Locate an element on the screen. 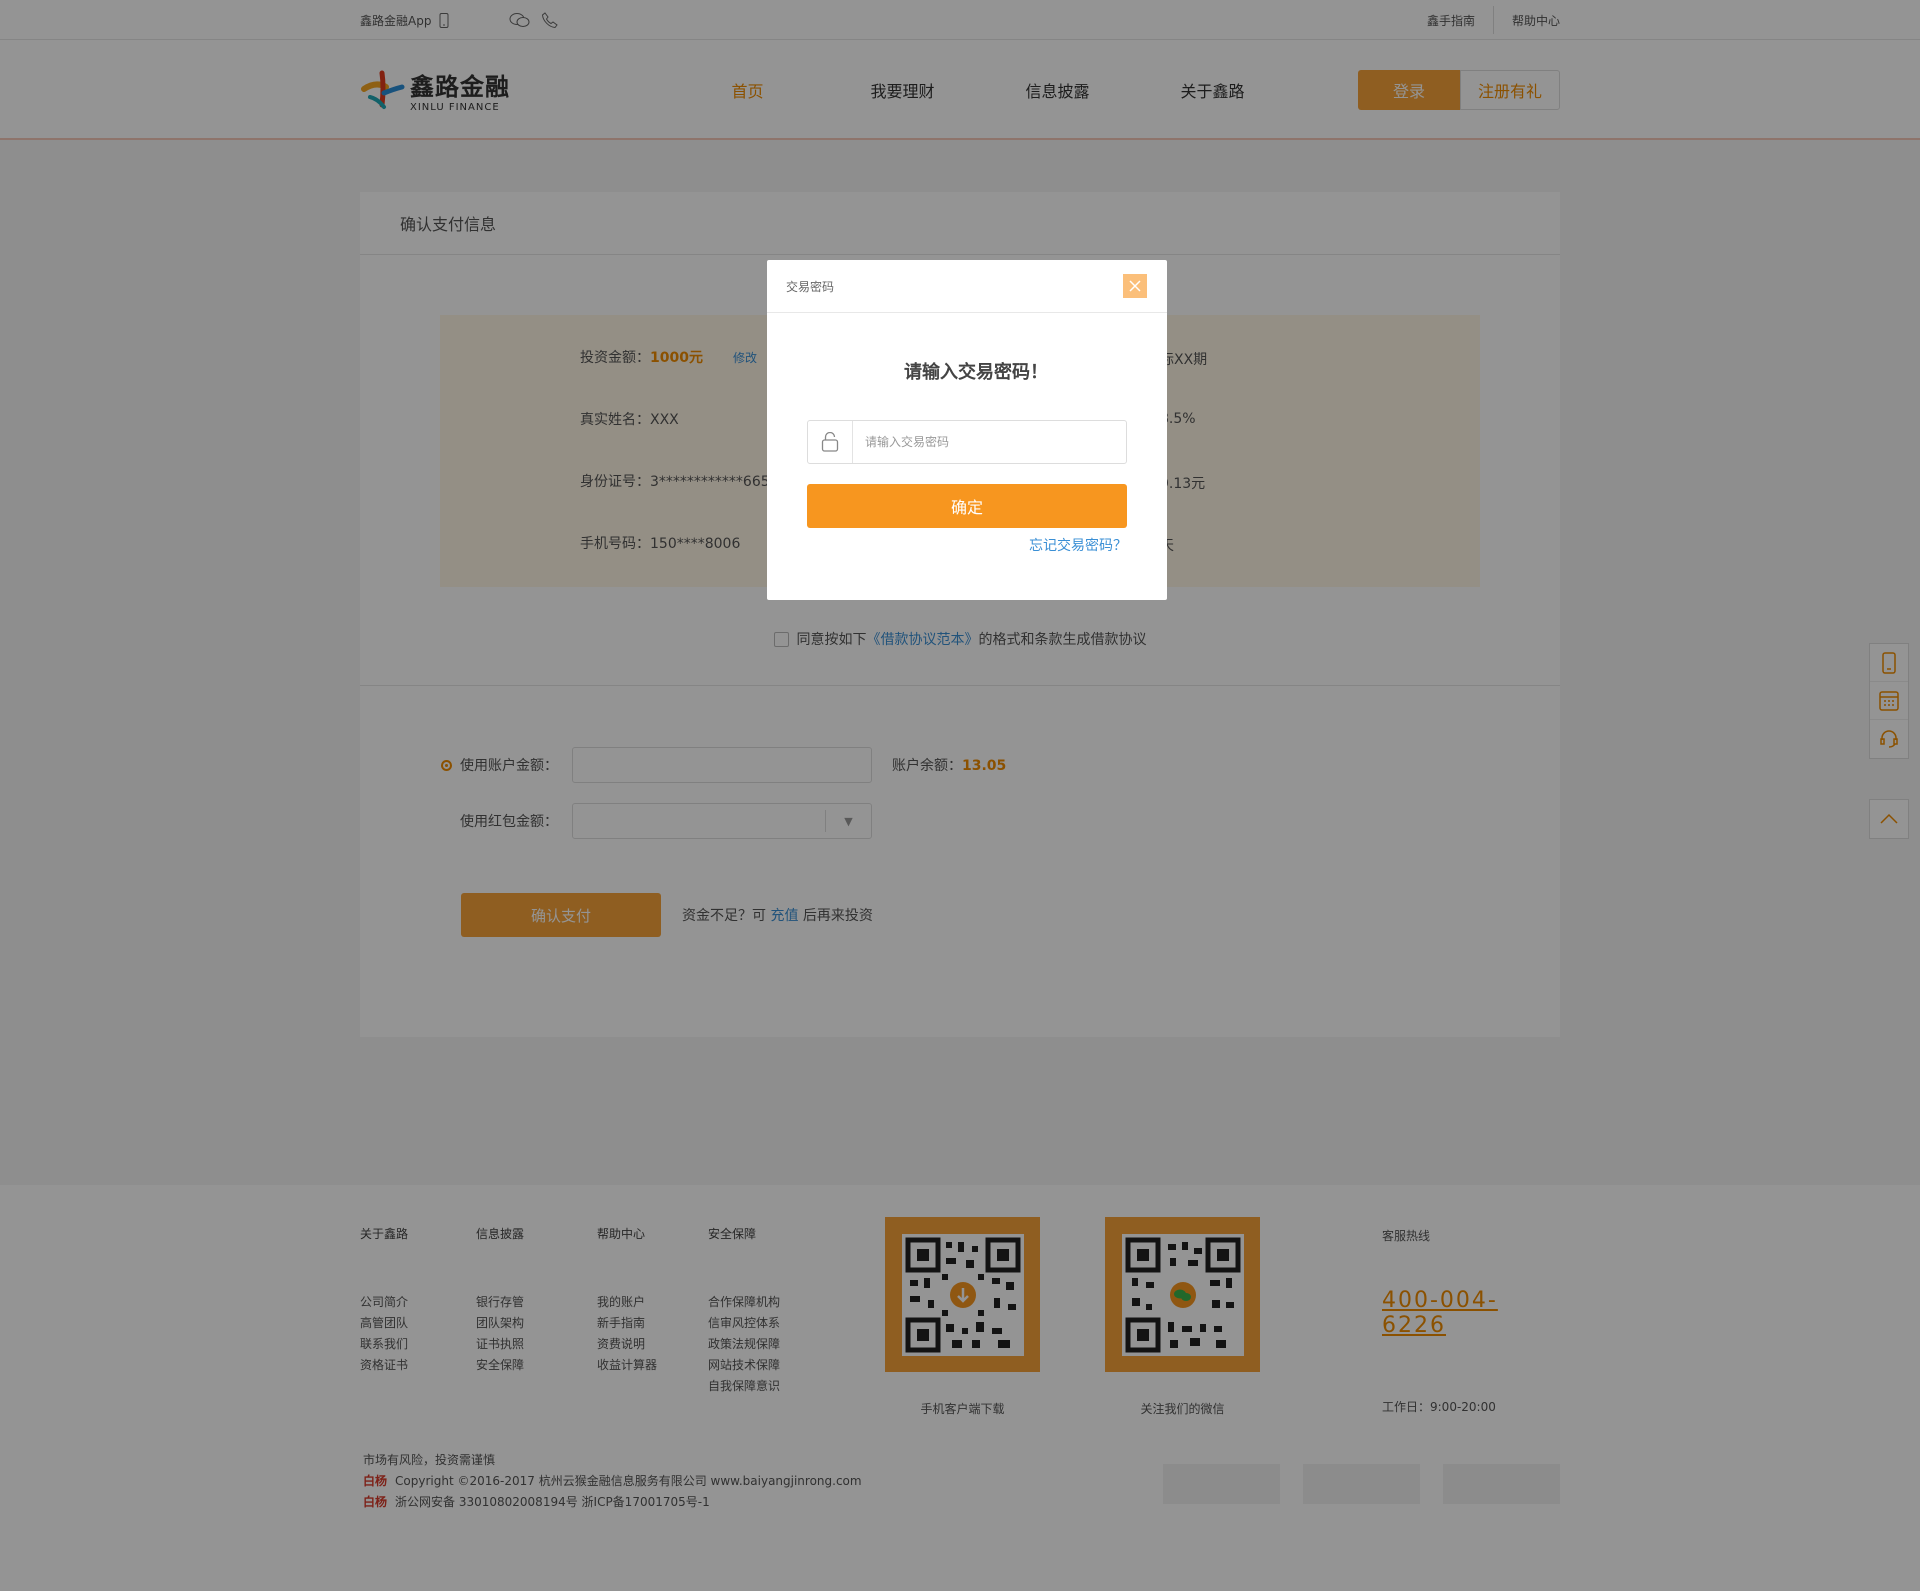 The width and height of the screenshot is (1920, 1591). password-input is located at coordinates (988, 442).